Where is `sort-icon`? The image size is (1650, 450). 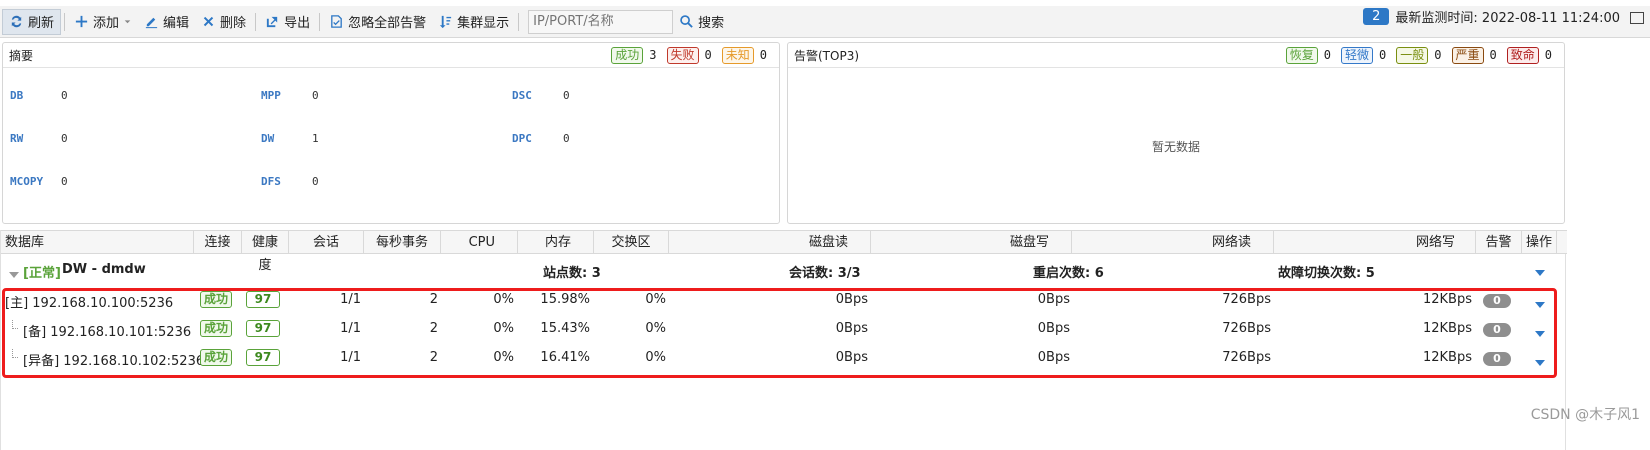 sort-icon is located at coordinates (445, 22).